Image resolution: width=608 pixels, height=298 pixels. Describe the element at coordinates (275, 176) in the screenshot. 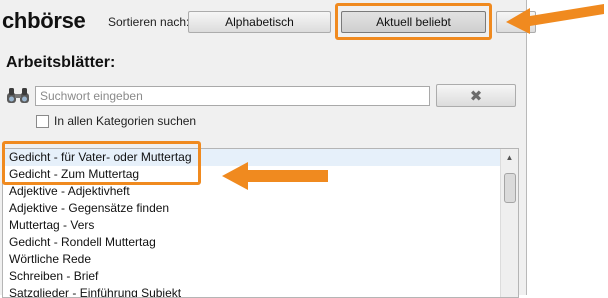

I see `orange-arrow-left-icon` at that location.